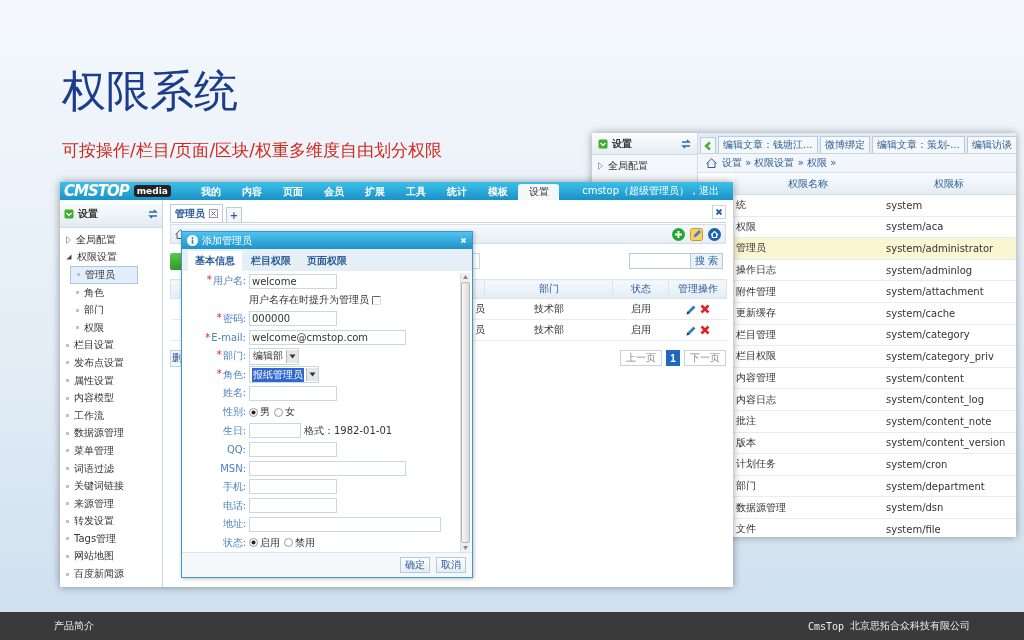 This screenshot has height=640, width=1024. What do you see at coordinates (215, 261) in the screenshot?
I see `tab: 基本信息` at bounding box center [215, 261].